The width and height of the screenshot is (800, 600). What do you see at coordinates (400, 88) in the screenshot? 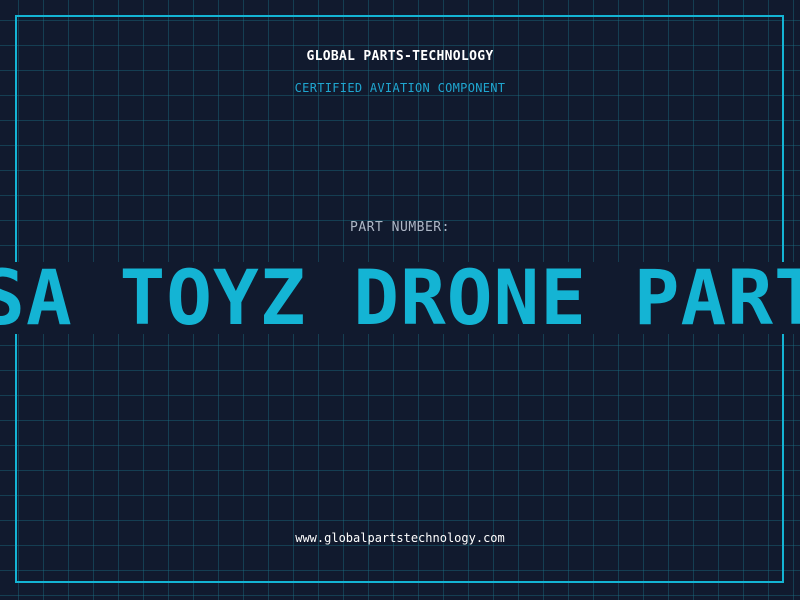
I see `certification-subtitle: CERTIFIED AVIATION COMPONENT` at bounding box center [400, 88].